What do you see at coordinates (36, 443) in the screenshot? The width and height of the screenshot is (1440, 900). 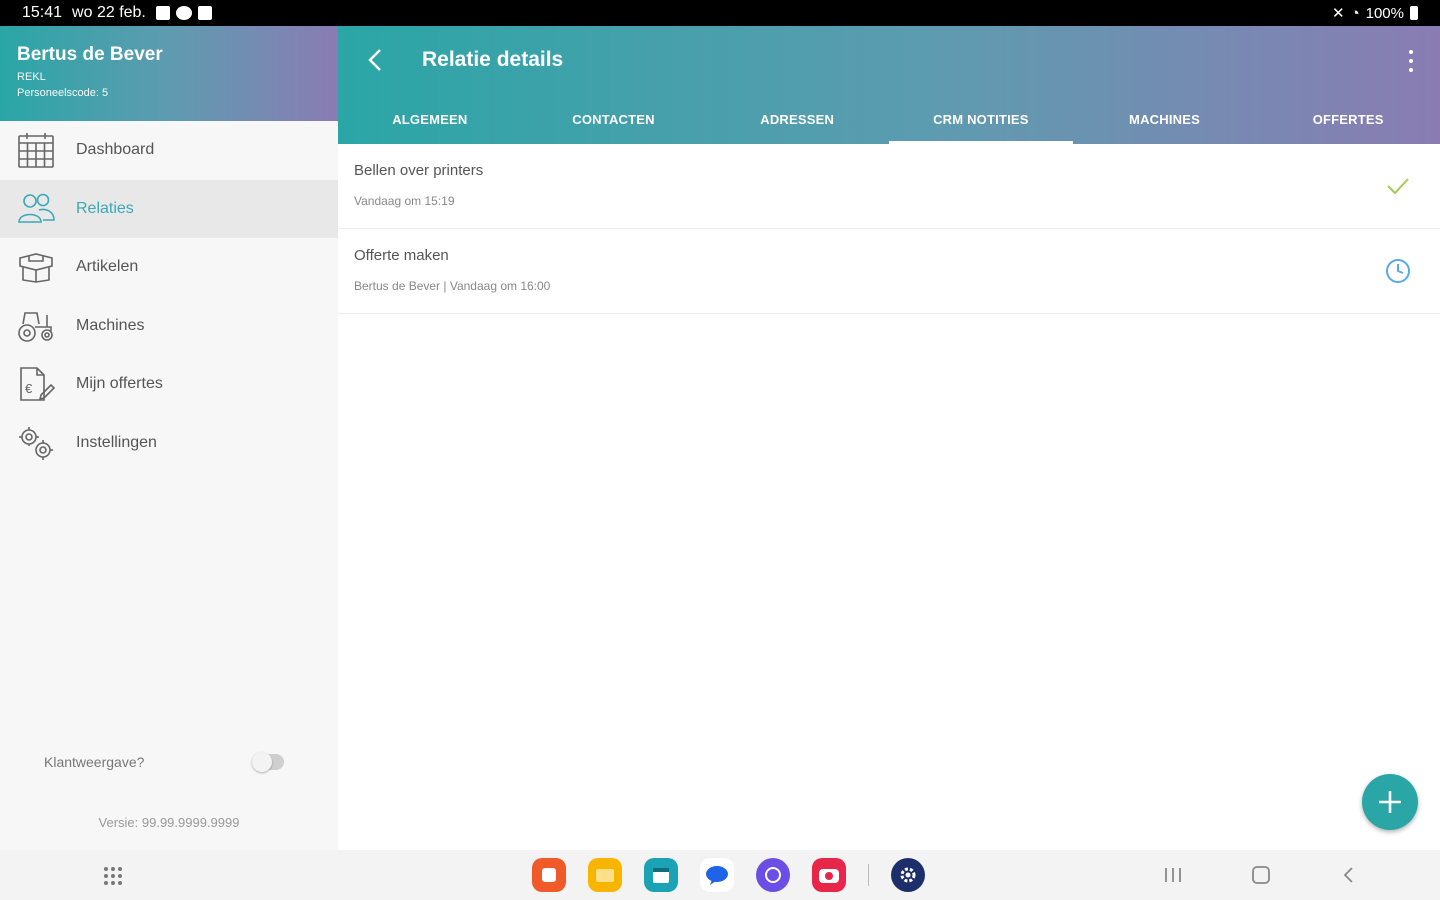 I see `gears-icon` at bounding box center [36, 443].